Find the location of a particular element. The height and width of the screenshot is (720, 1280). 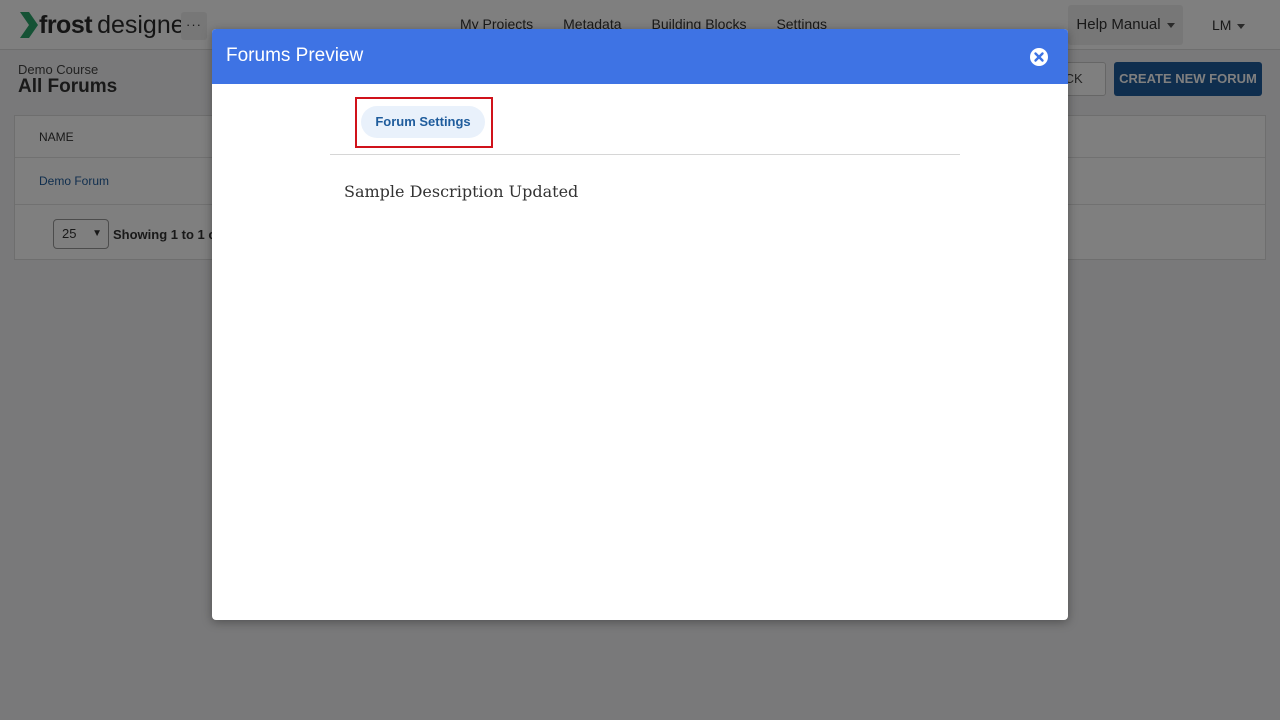

close-icon is located at coordinates (1039, 57).